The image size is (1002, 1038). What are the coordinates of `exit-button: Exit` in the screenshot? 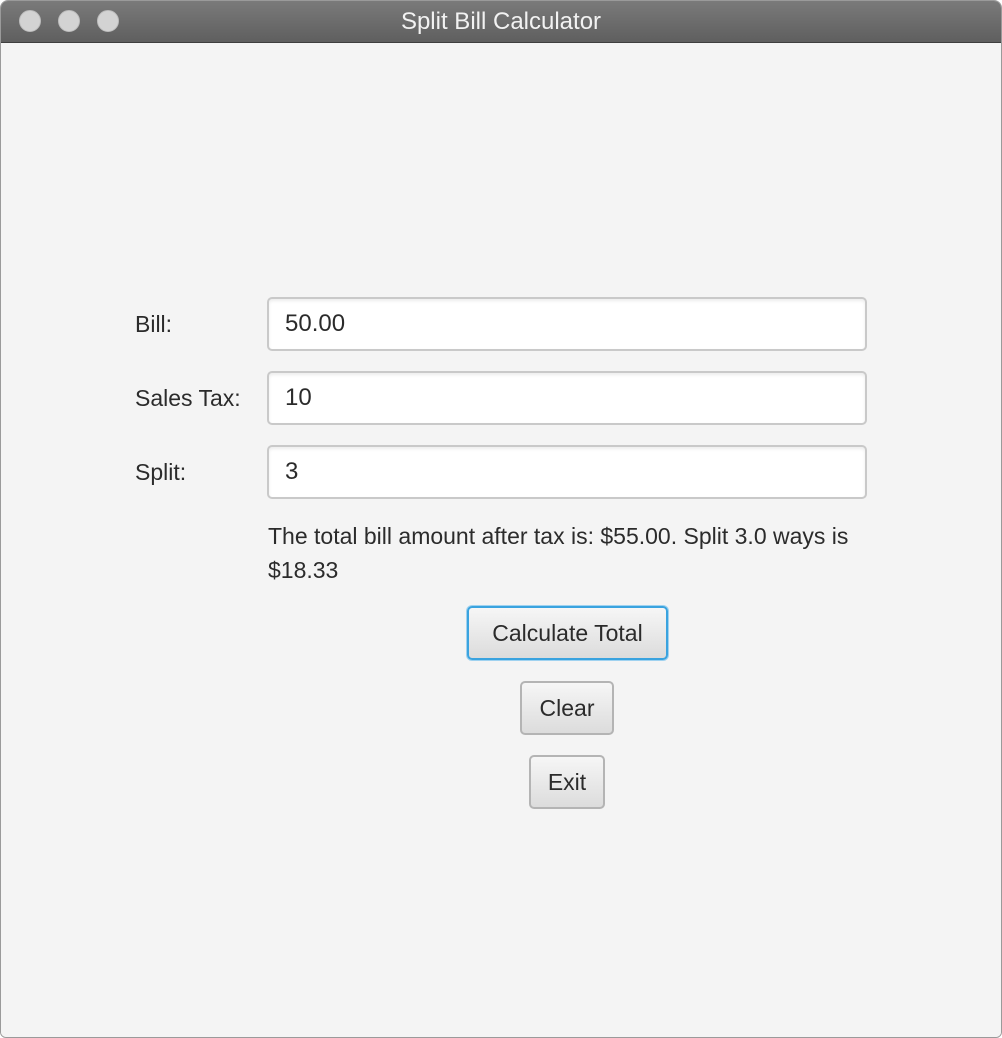 It's located at (567, 782).